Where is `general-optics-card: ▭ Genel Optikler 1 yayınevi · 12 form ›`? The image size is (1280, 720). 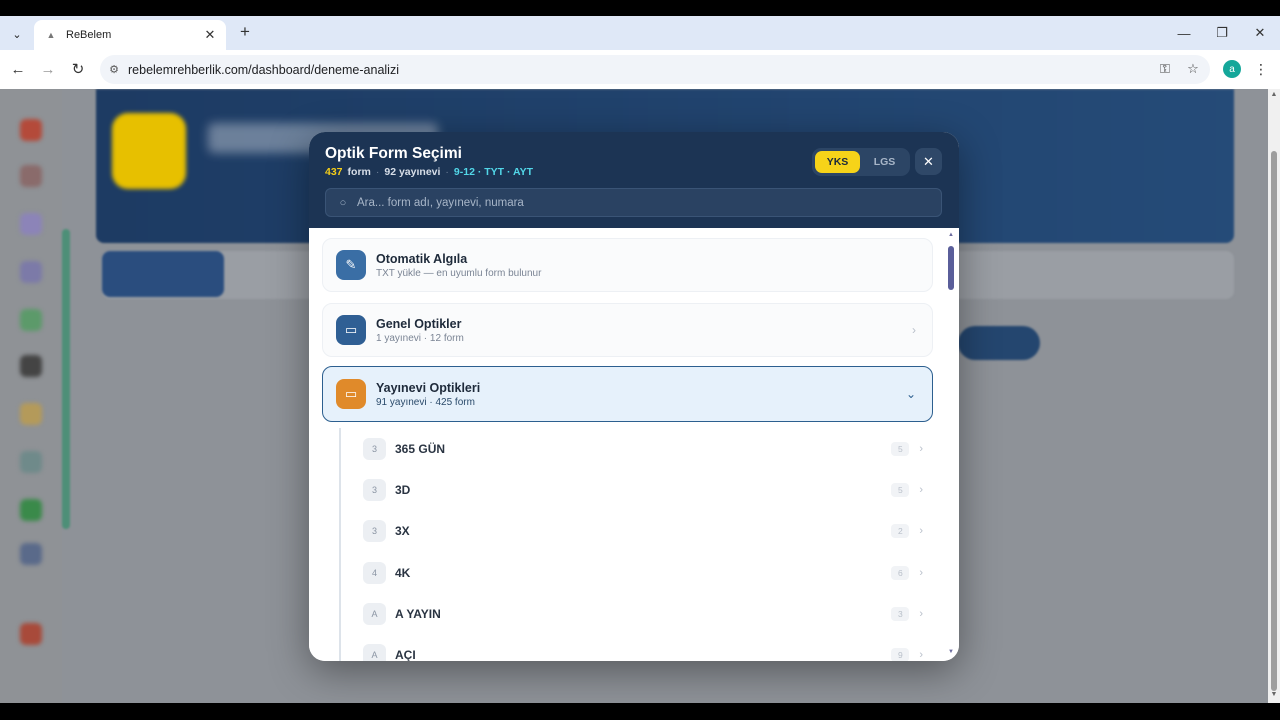 general-optics-card: ▭ Genel Optikler 1 yayınevi · 12 form › is located at coordinates (627, 330).